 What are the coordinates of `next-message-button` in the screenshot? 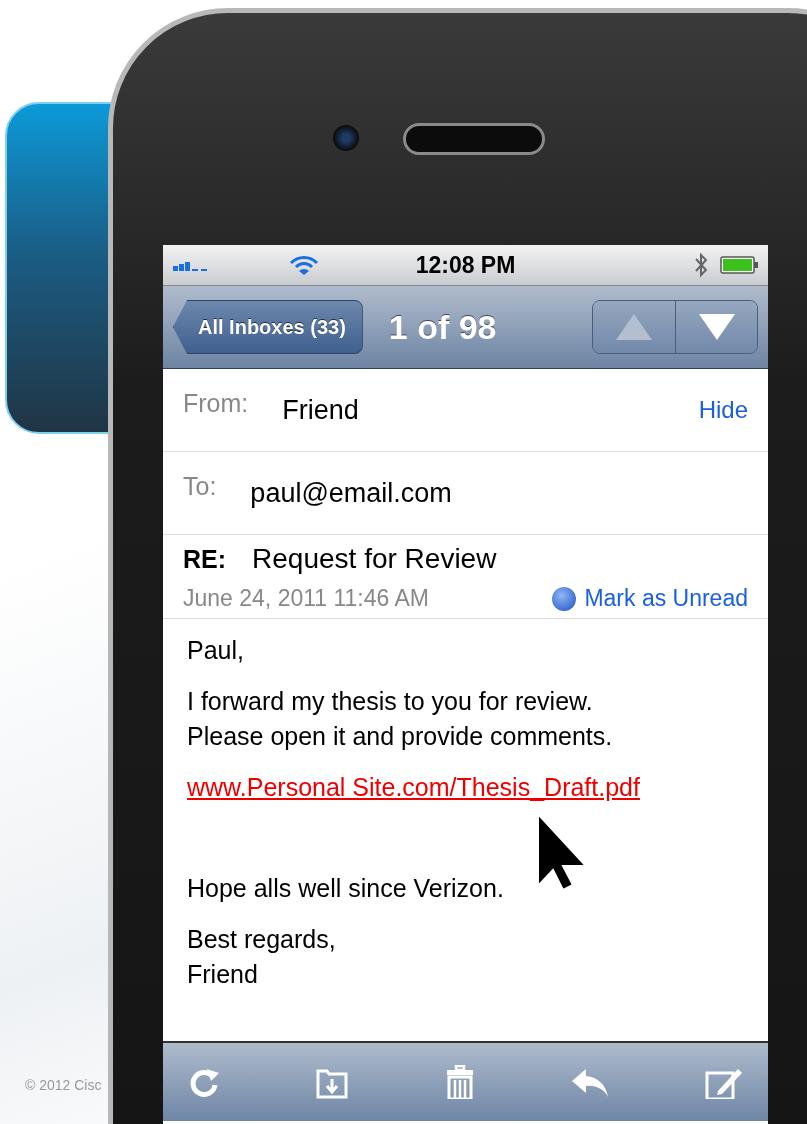 It's located at (716, 327).